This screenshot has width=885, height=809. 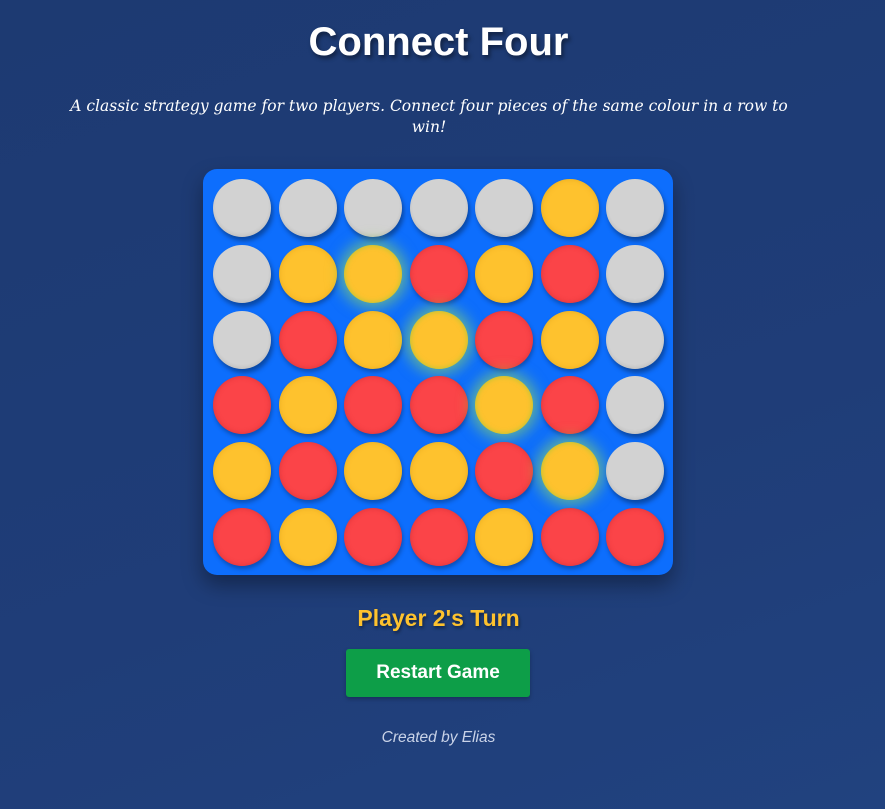 I want to click on turn-indicator: Player 2's Turn, so click(x=438, y=618).